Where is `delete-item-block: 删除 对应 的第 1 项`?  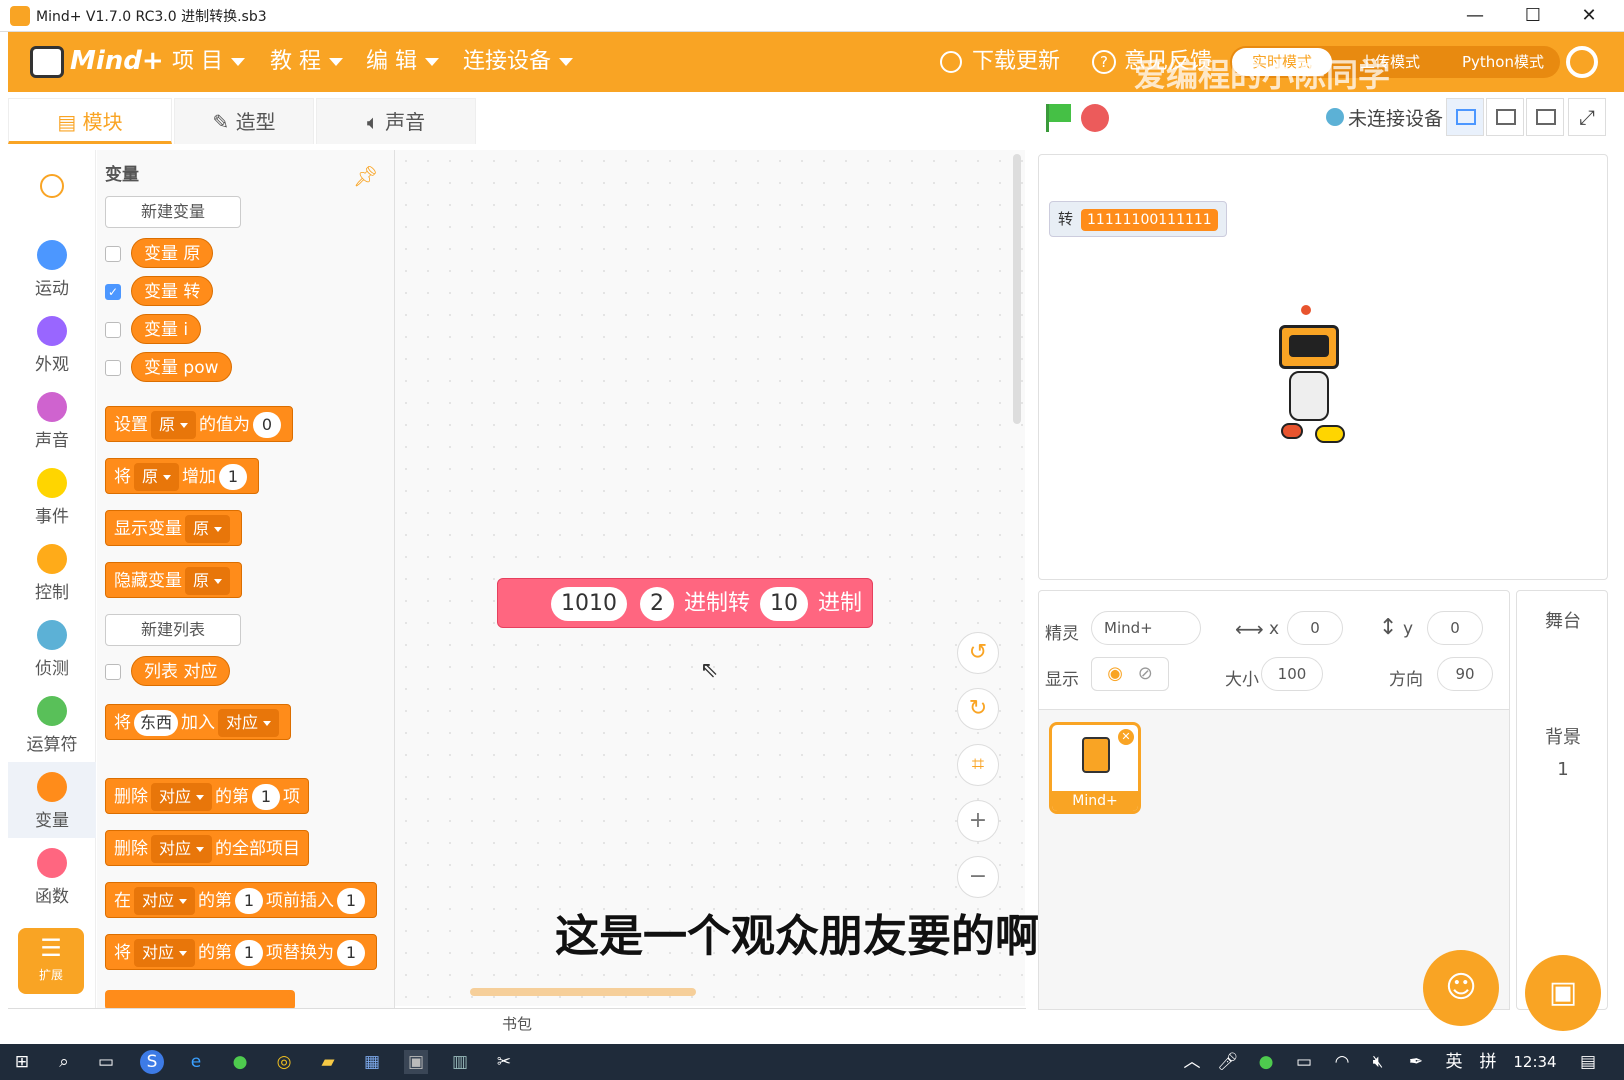
delete-item-block: 删除 对应 的第 1 项 is located at coordinates (207, 796).